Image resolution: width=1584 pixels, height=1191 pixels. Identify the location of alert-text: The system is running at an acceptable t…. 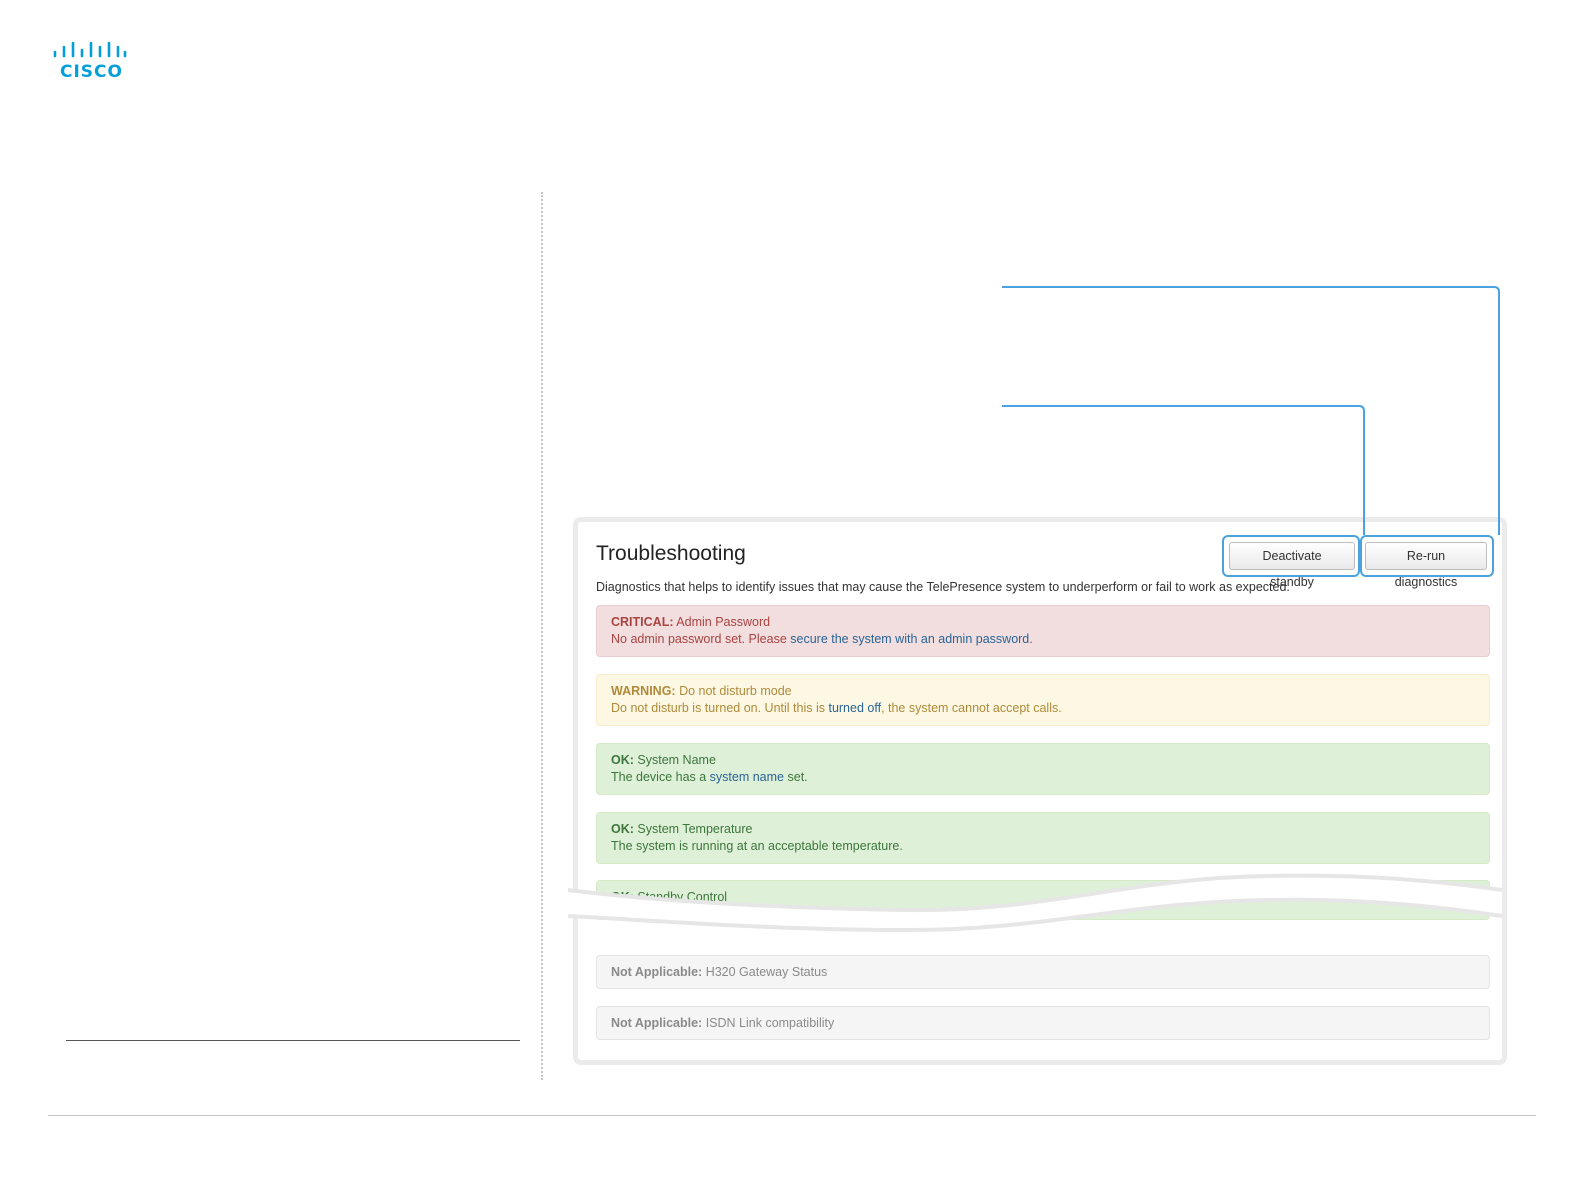
(757, 846).